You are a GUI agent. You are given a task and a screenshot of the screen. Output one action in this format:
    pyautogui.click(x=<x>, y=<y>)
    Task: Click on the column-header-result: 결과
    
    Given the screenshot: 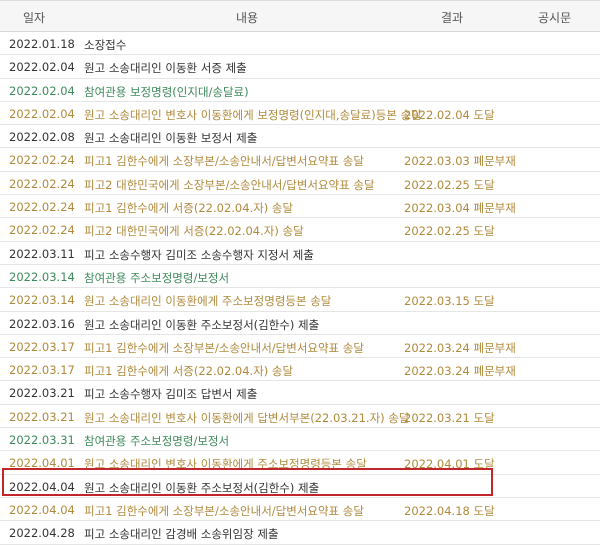 What is the action you would take?
    pyautogui.click(x=452, y=18)
    